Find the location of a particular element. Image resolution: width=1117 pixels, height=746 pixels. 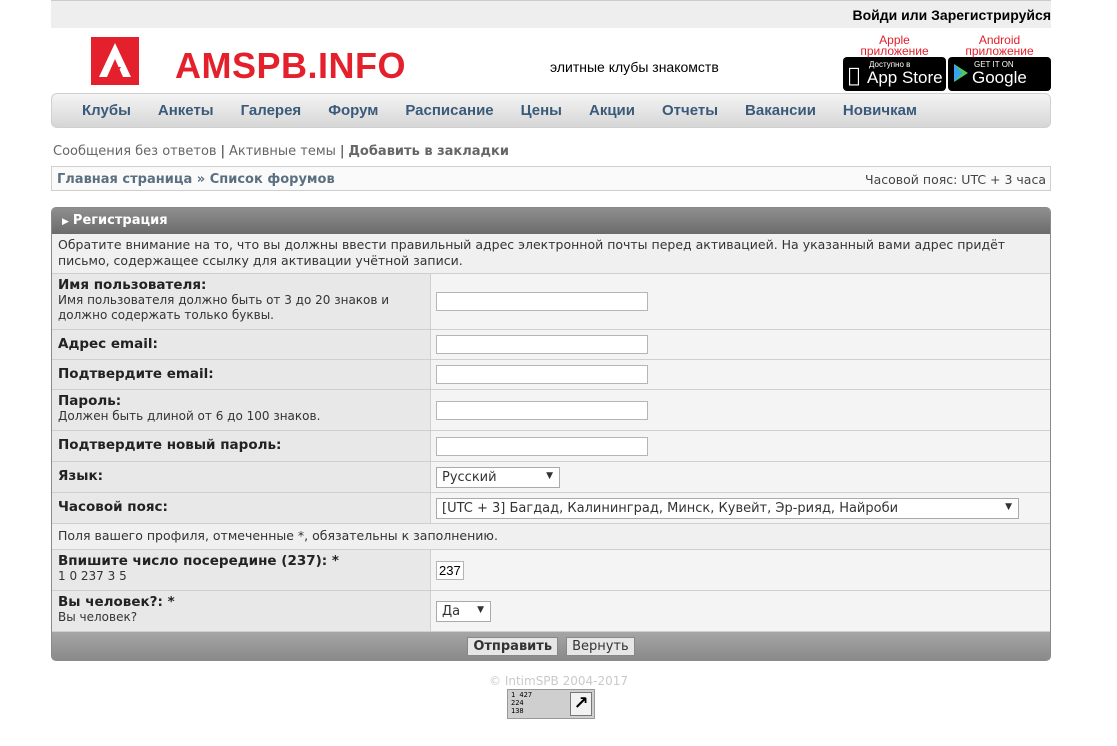

login-register-link: Войди или Зарегистрируйся is located at coordinates (952, 15).